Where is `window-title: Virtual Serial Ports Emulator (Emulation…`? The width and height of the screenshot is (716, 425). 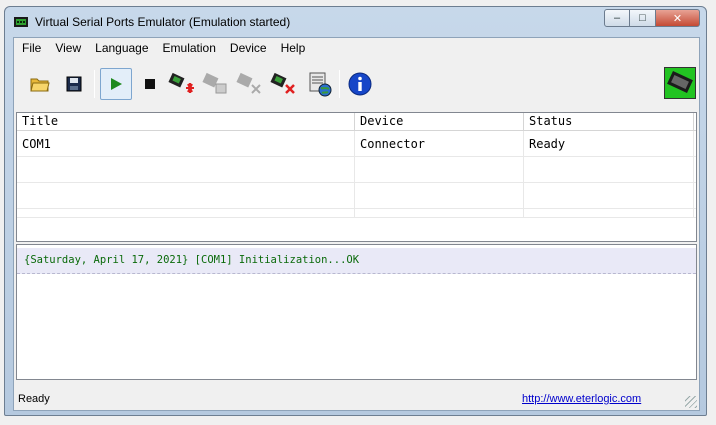 window-title: Virtual Serial Ports Emulator (Emulation… is located at coordinates (163, 22).